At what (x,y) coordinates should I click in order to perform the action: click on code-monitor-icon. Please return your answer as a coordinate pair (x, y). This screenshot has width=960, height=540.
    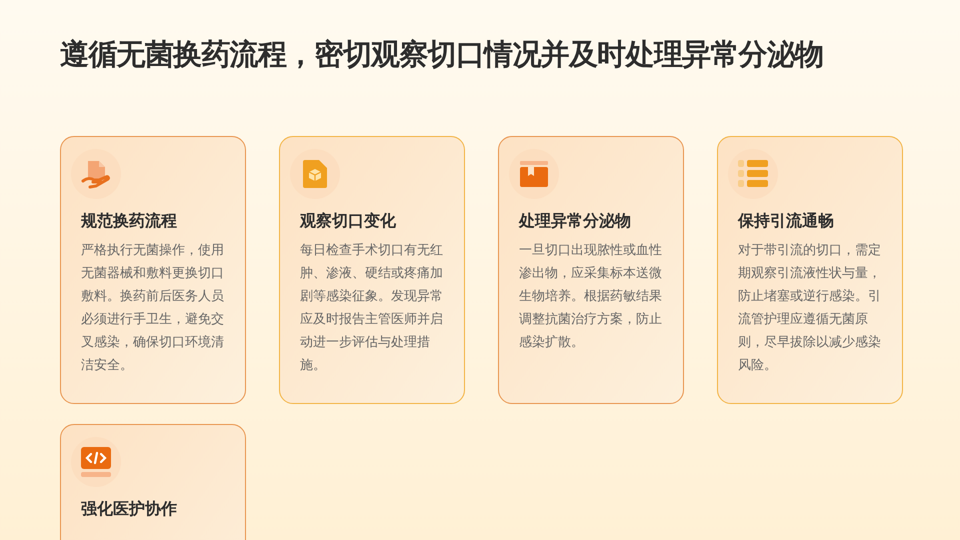
    Looking at the image, I should click on (96, 462).